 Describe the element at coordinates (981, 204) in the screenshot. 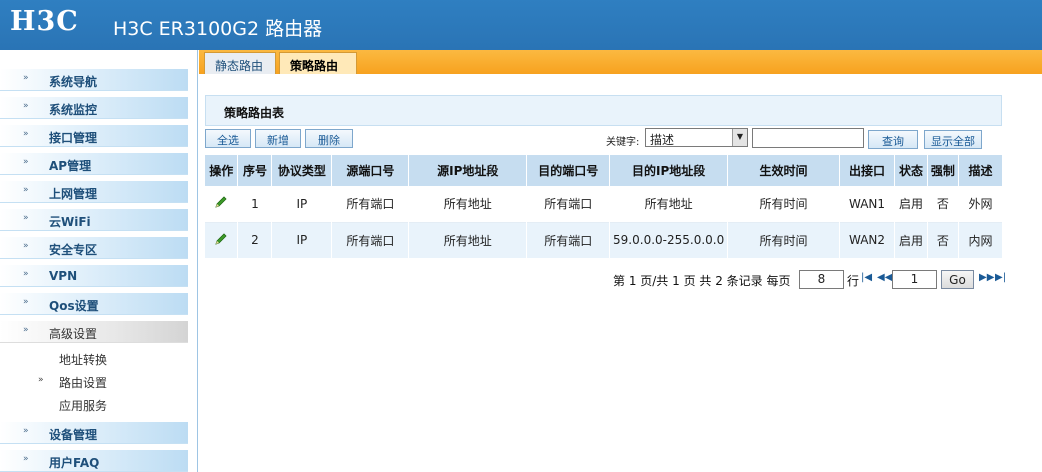

I see `cell-desc: 外网` at that location.